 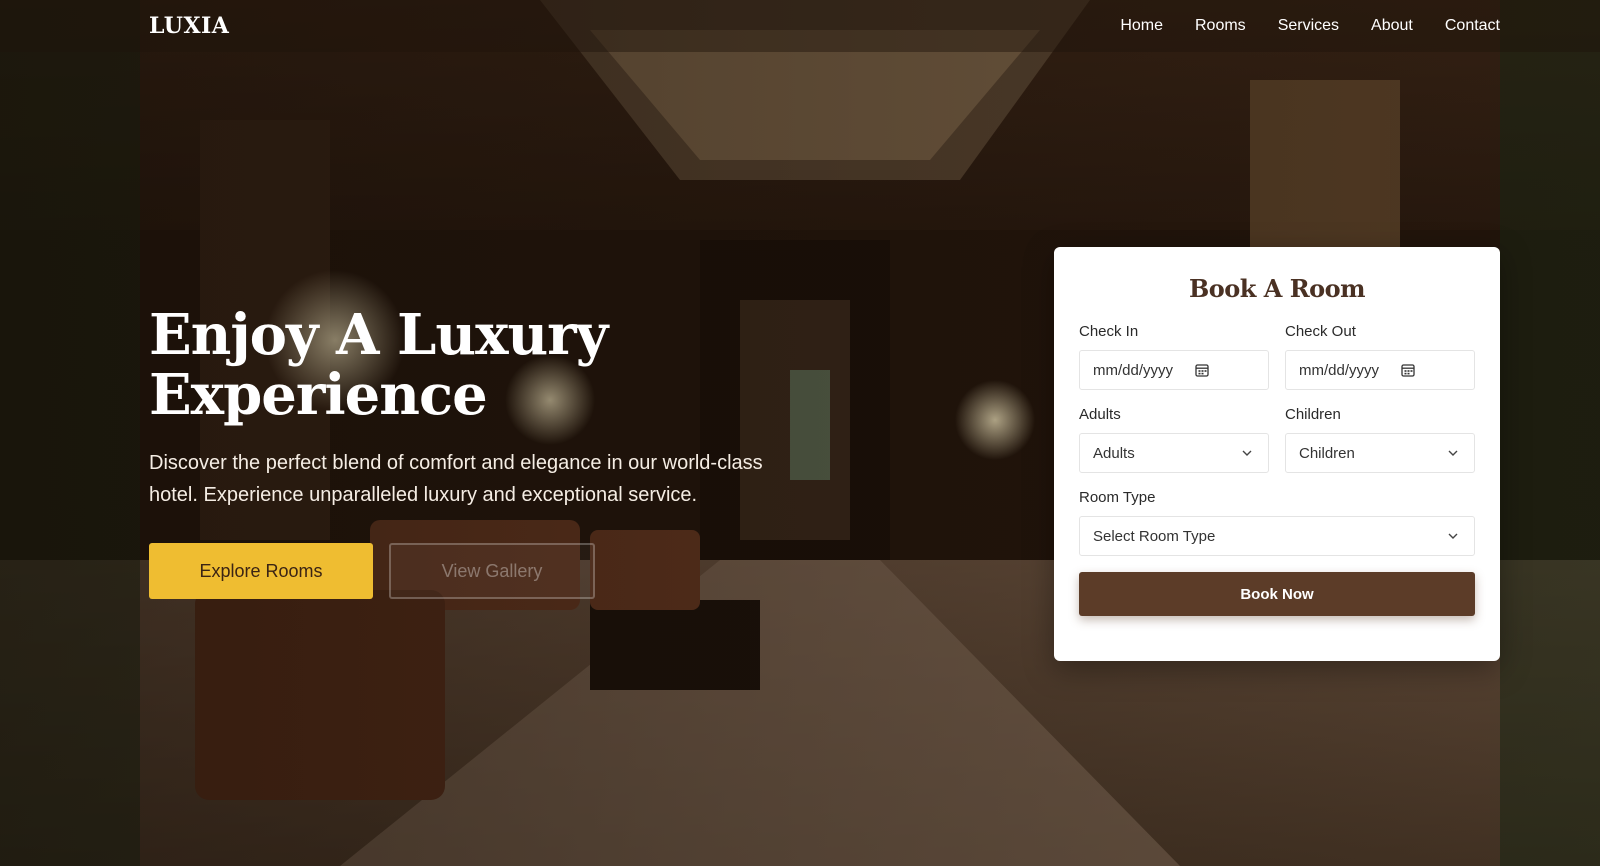 I want to click on children-label: Children, so click(x=1313, y=414).